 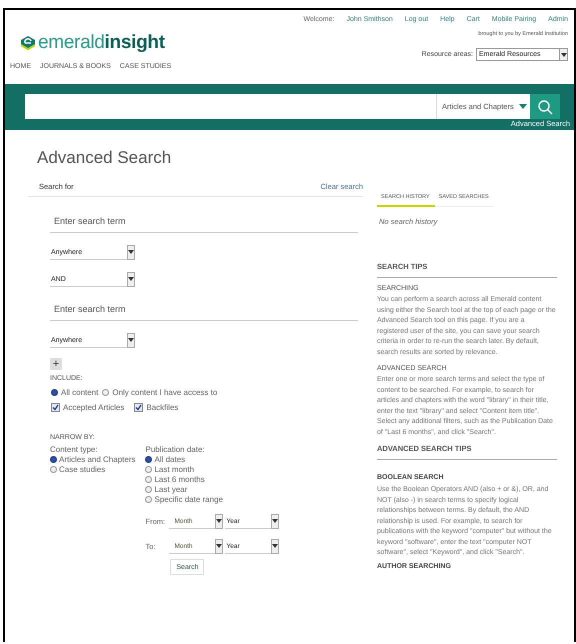 What do you see at coordinates (82, 469) in the screenshot?
I see `radio-label: Case studies` at bounding box center [82, 469].